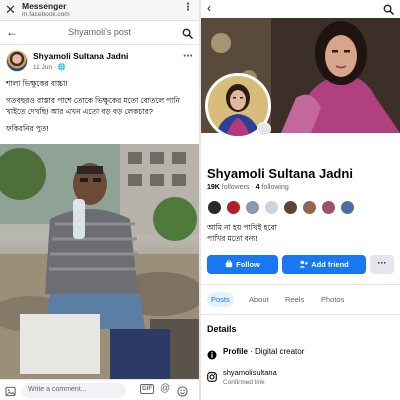 The height and width of the screenshot is (400, 400). Describe the element at coordinates (235, 351) in the screenshot. I see `profile-label: Profile` at that location.